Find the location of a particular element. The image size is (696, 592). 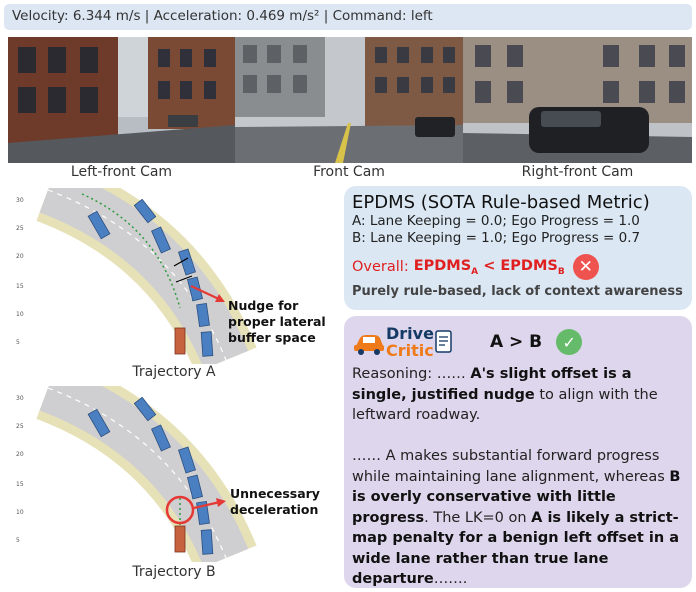

overall-label: Overall: is located at coordinates (380, 267).